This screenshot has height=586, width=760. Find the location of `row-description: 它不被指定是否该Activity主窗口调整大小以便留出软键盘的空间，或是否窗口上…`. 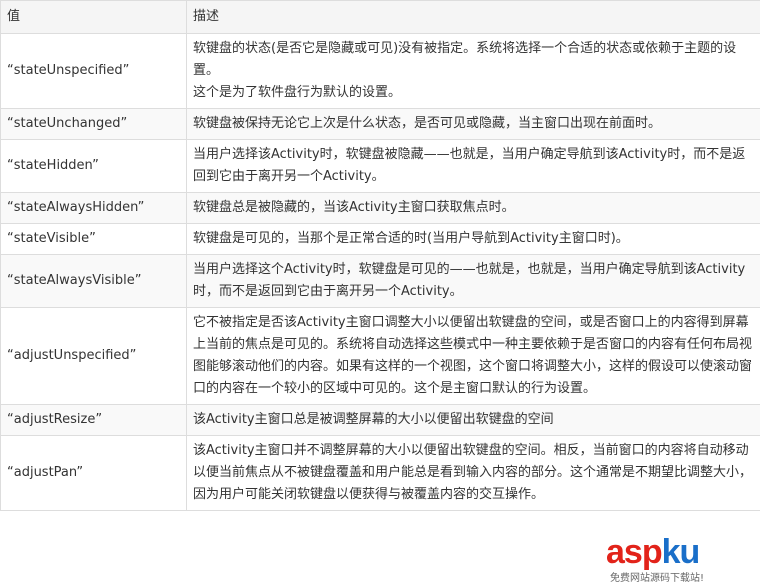

row-description: 它不被指定是否该Activity主窗口调整大小以便留出软键盘的空间，或是否窗口上… is located at coordinates (473, 356).